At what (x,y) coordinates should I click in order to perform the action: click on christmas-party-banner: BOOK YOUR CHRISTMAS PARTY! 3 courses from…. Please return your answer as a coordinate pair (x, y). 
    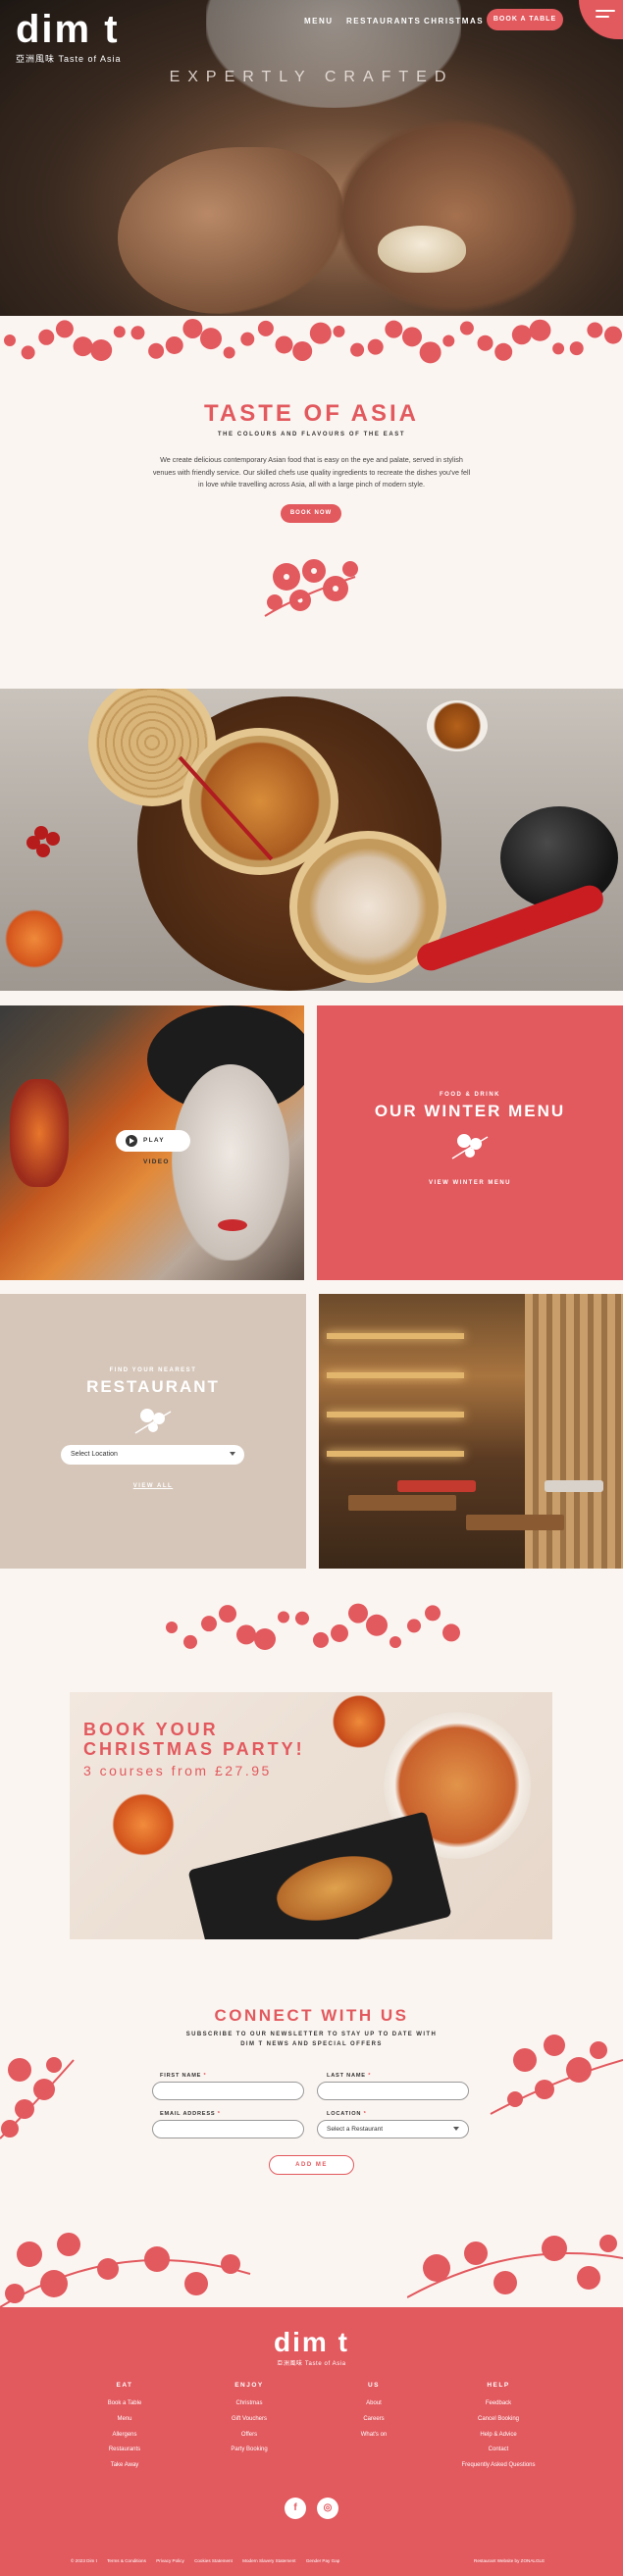
    Looking at the image, I should click on (311, 1815).